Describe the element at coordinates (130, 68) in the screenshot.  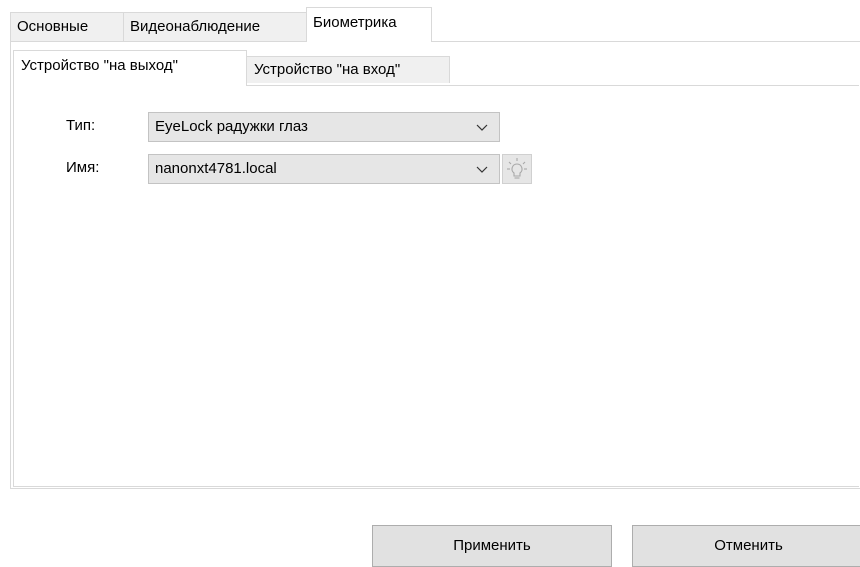
I see `tab-exit-device: Устройство "на выход"` at that location.